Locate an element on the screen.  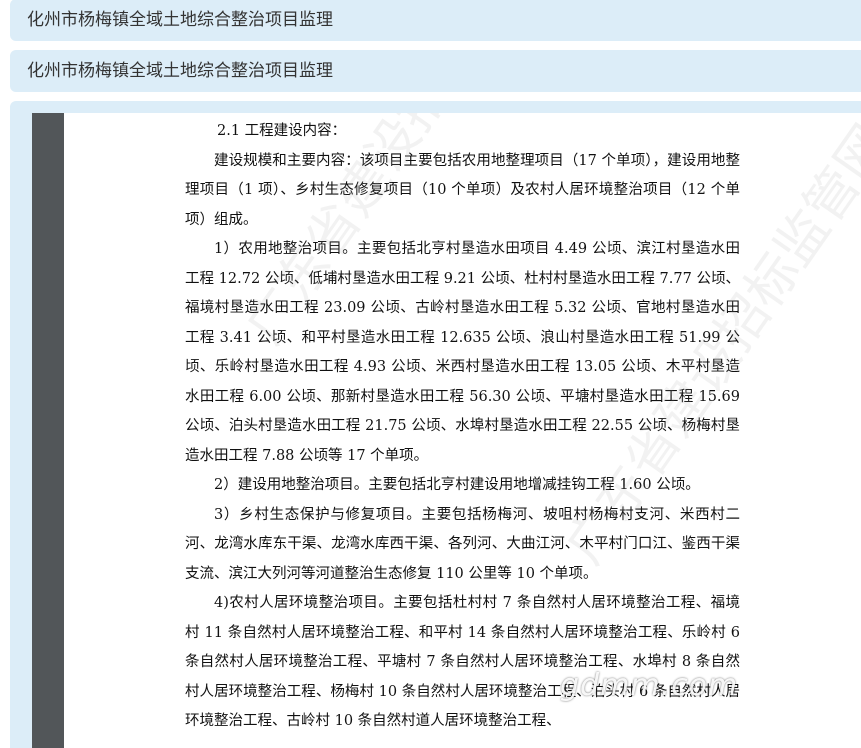
paragraph-construction-land: 2）建设用地整治项目。主要包括北亨村建设用地增减挂钩工程 1.60 公顷。 is located at coordinates (457, 485).